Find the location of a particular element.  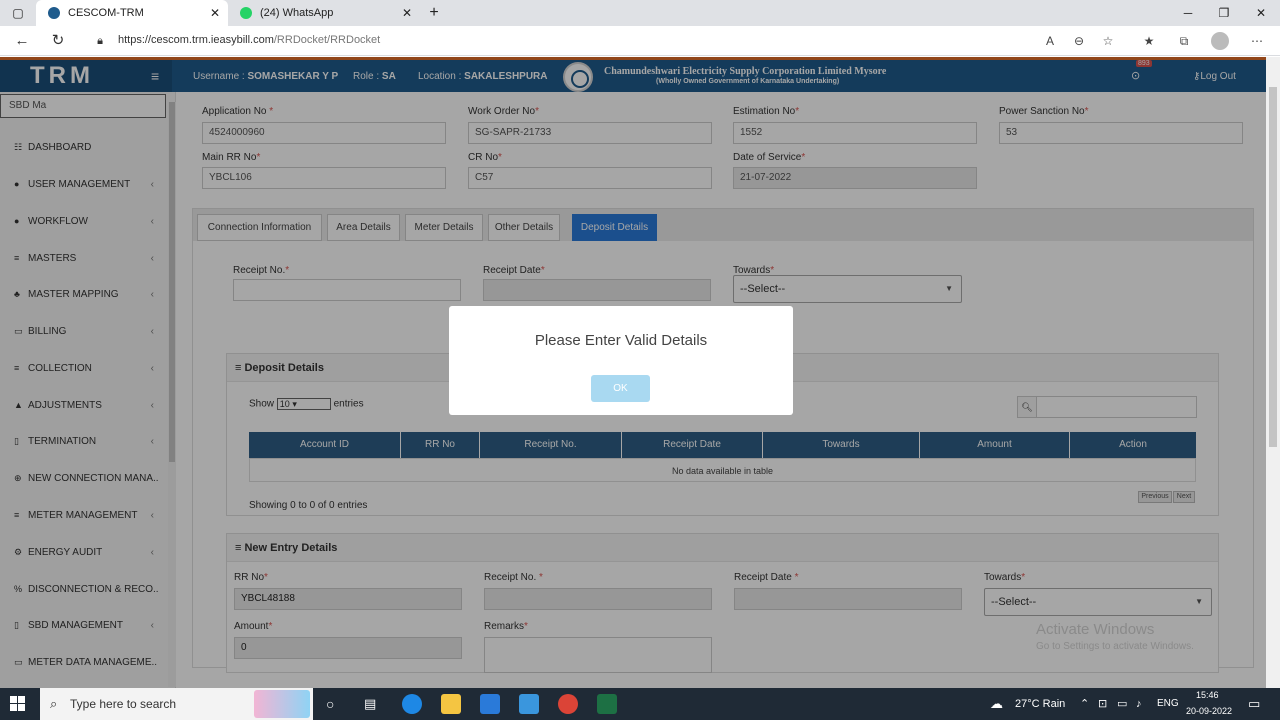

tray-chevron-icon: ⌃ is located at coordinates (1084, 704).